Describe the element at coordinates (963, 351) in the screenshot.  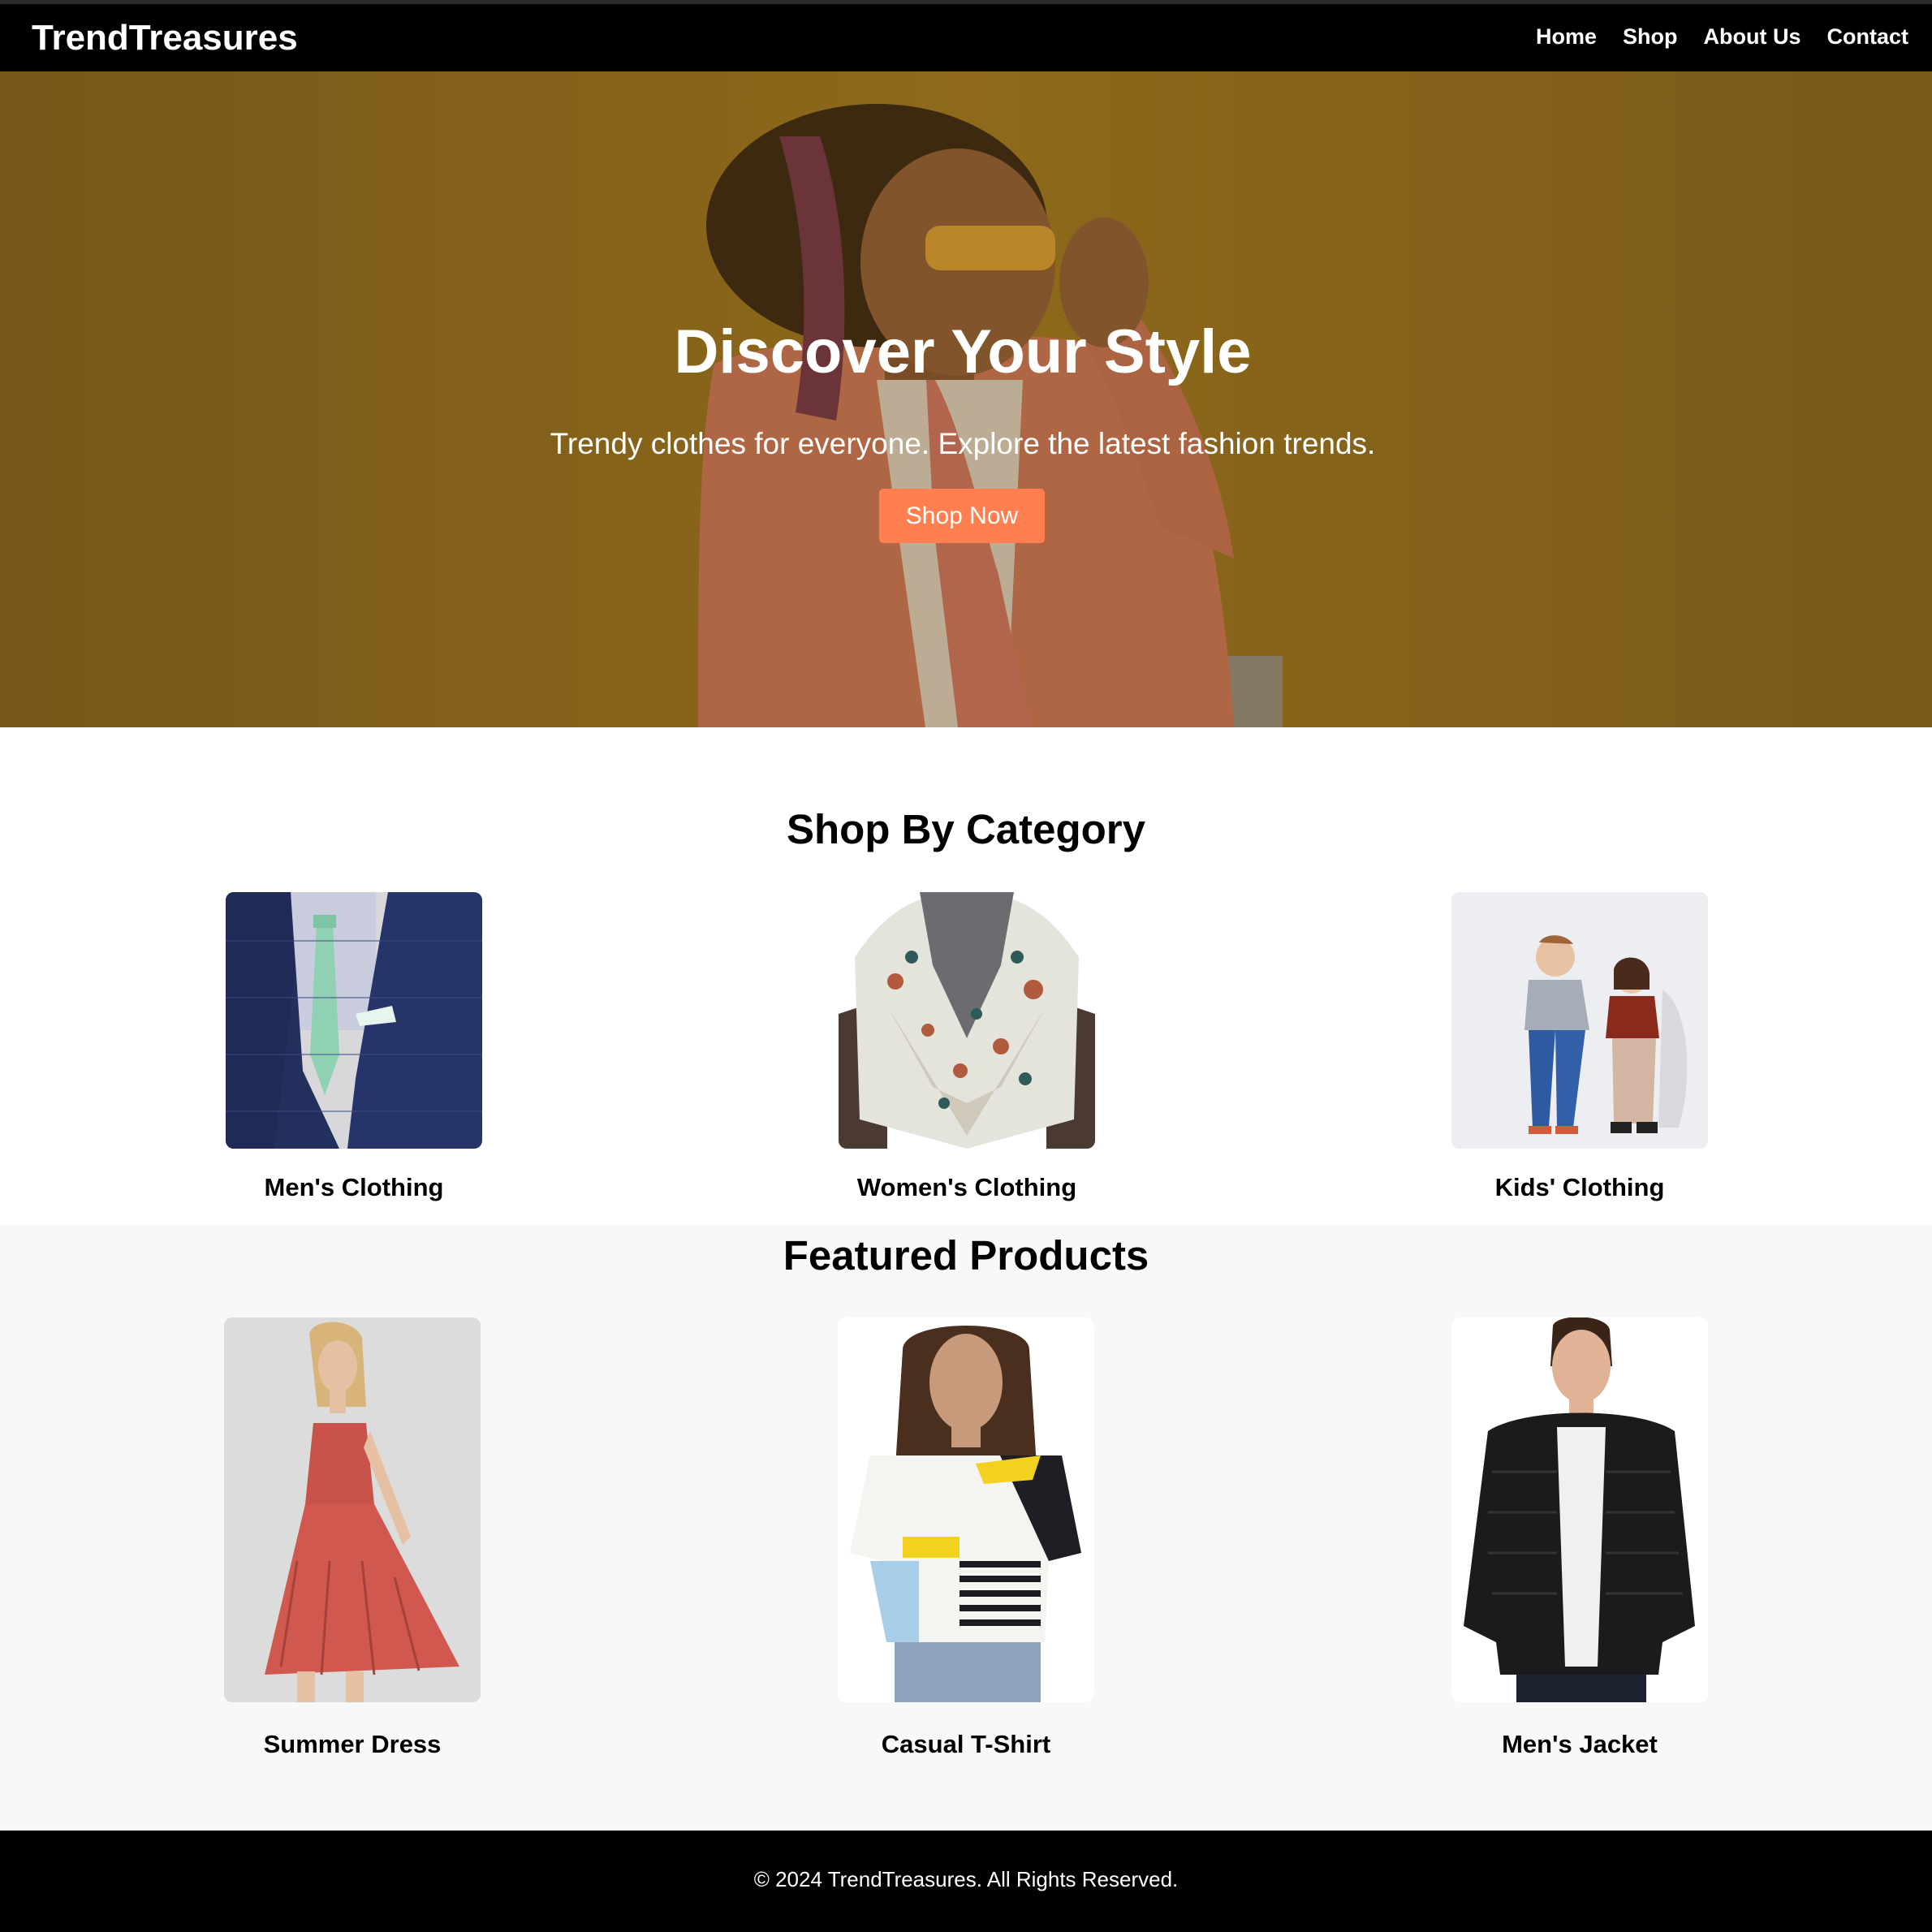
I see `hero-title: Discover Your Style` at that location.